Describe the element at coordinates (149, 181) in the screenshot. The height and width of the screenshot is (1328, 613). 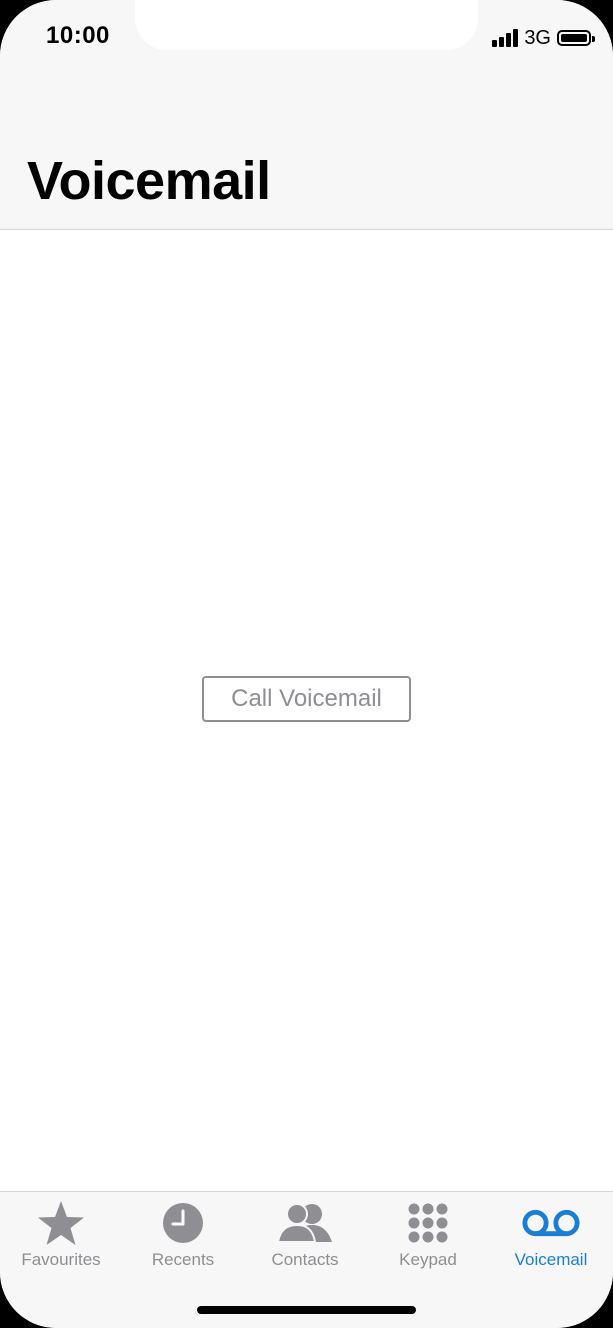
I see `page-title: Voicemail` at that location.